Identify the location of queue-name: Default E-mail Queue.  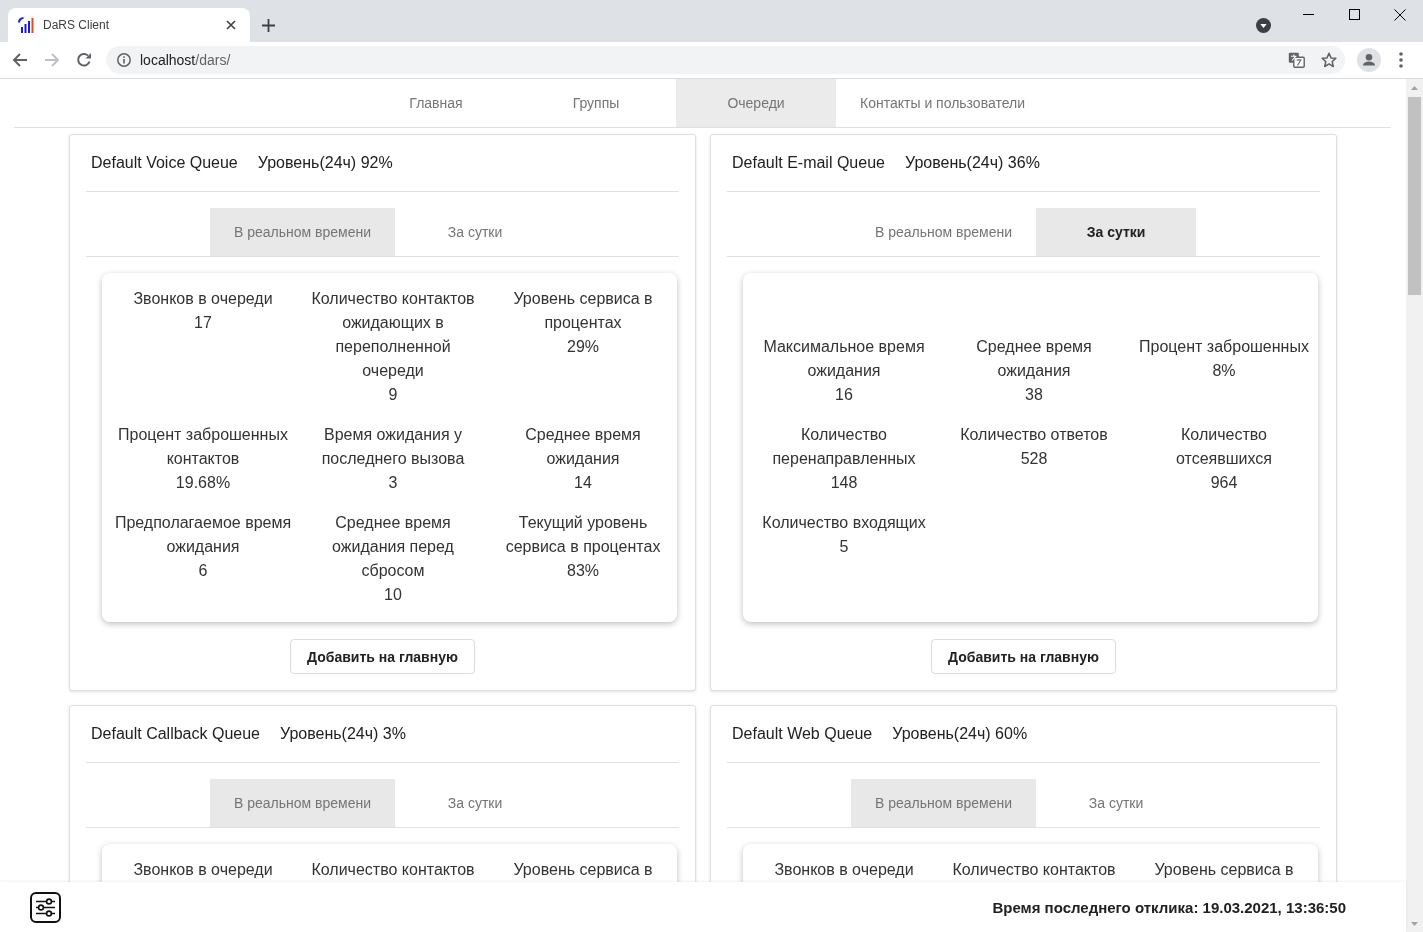
(808, 163).